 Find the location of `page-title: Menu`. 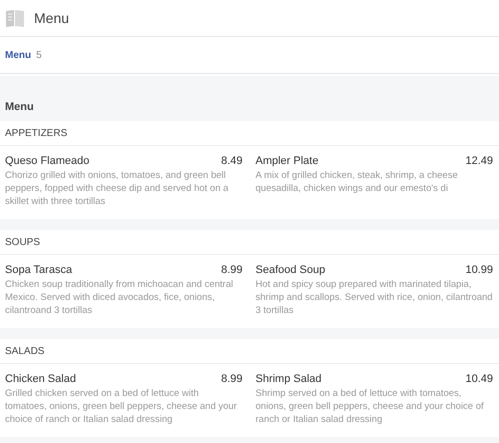

page-title: Menu is located at coordinates (52, 18).